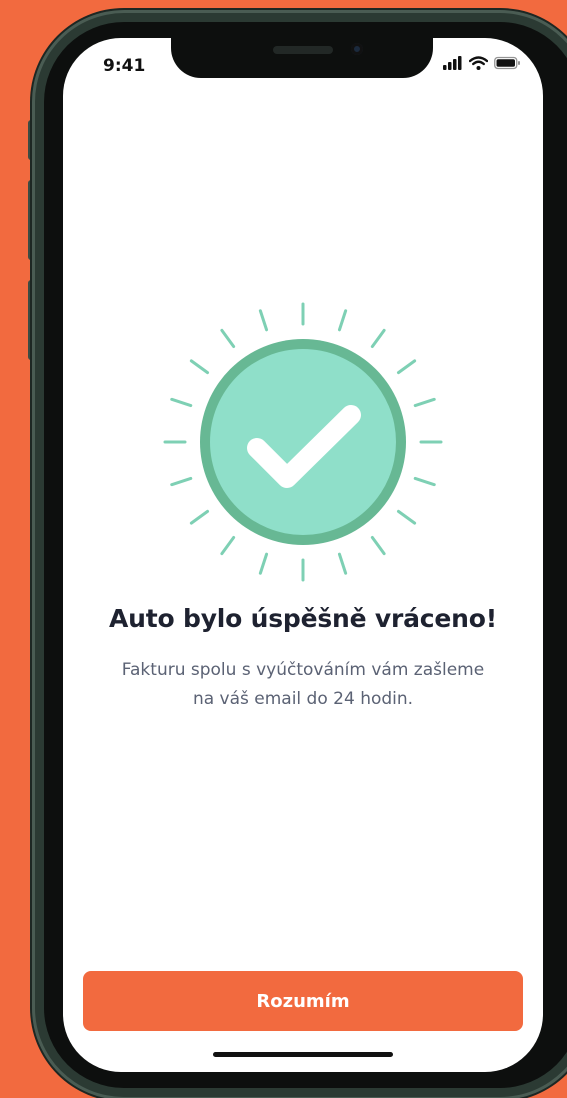 This screenshot has height=1098, width=567. Describe the element at coordinates (303, 618) in the screenshot. I see `success-title: Auto bylo úspěšně vráceno!` at that location.